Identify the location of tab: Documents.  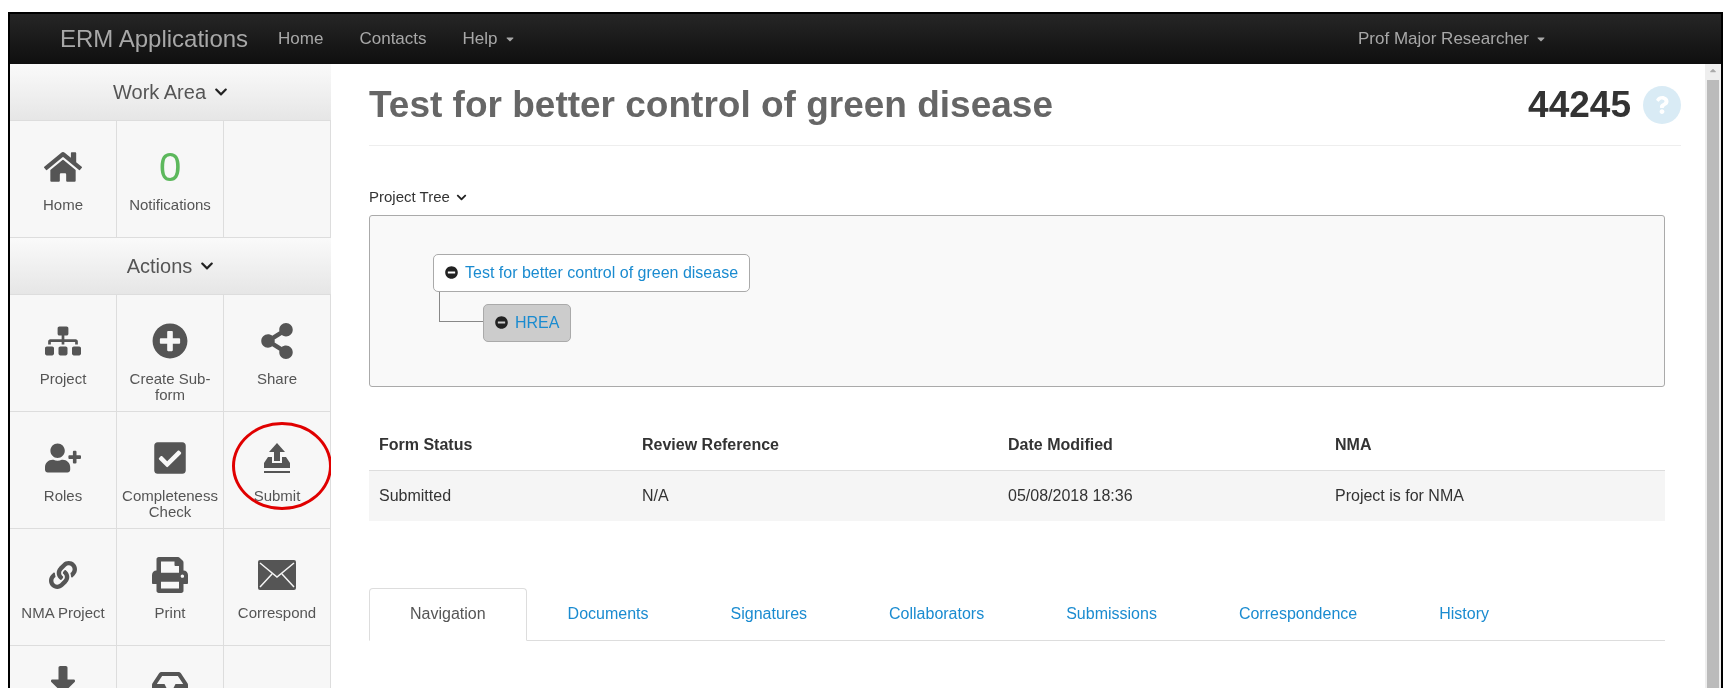
(608, 614).